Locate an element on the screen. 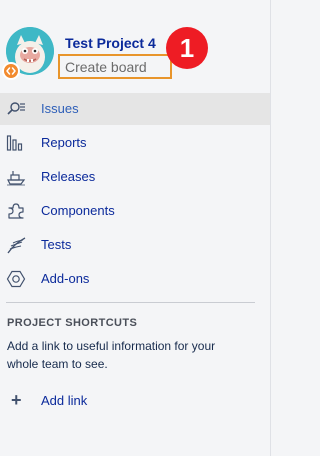 This screenshot has width=320, height=456. create-board-button: Create board is located at coordinates (115, 66).